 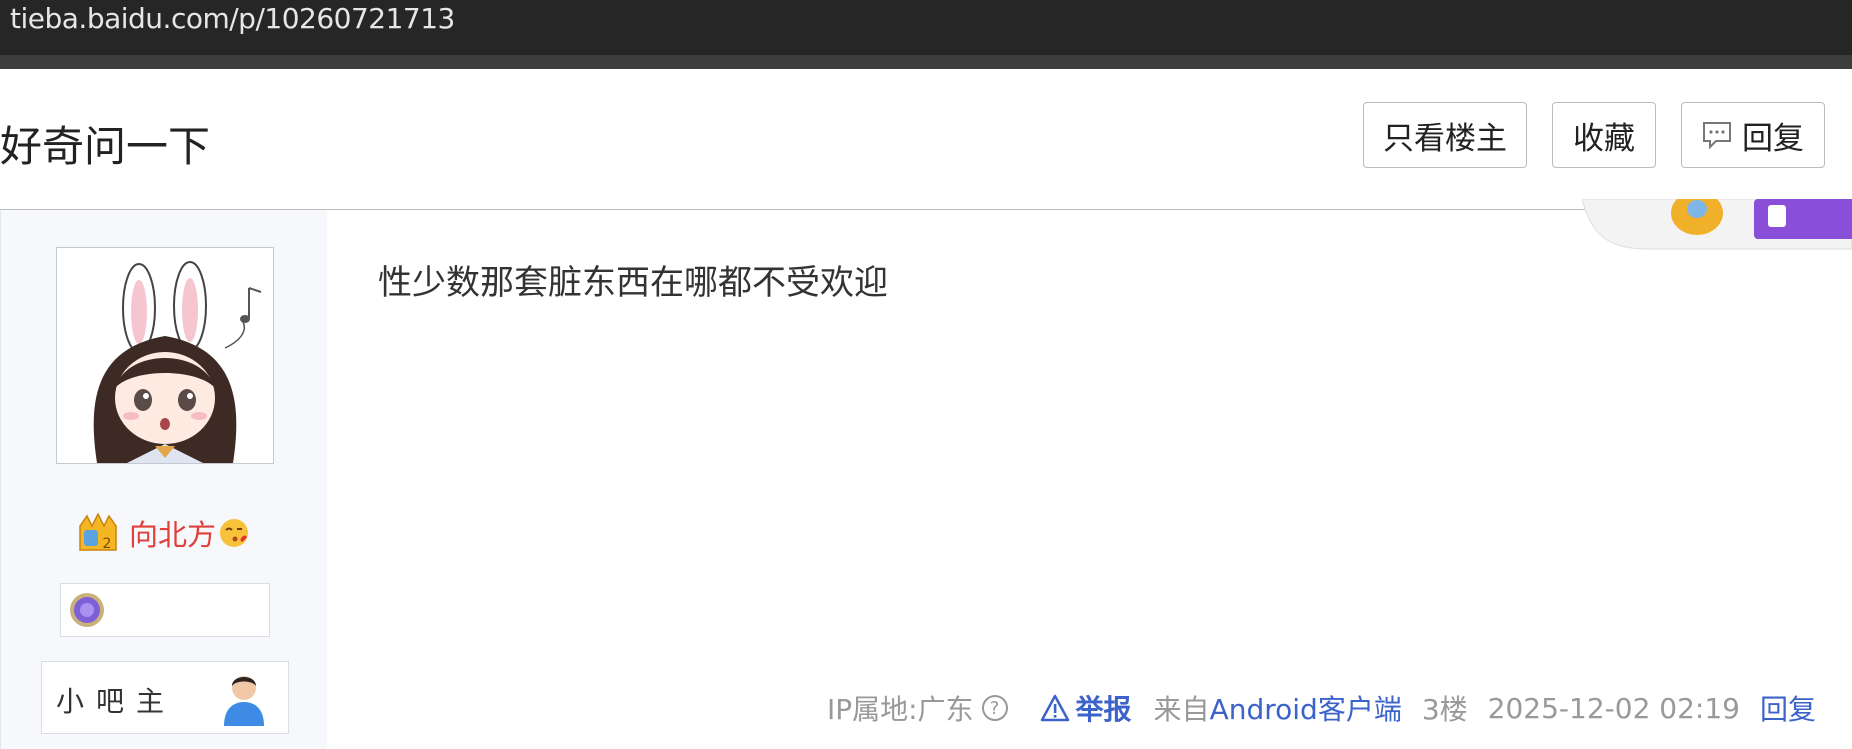 I want to click on browser-address-bar: tieba.baidu.com/p/10260721713, so click(x=926, y=27).